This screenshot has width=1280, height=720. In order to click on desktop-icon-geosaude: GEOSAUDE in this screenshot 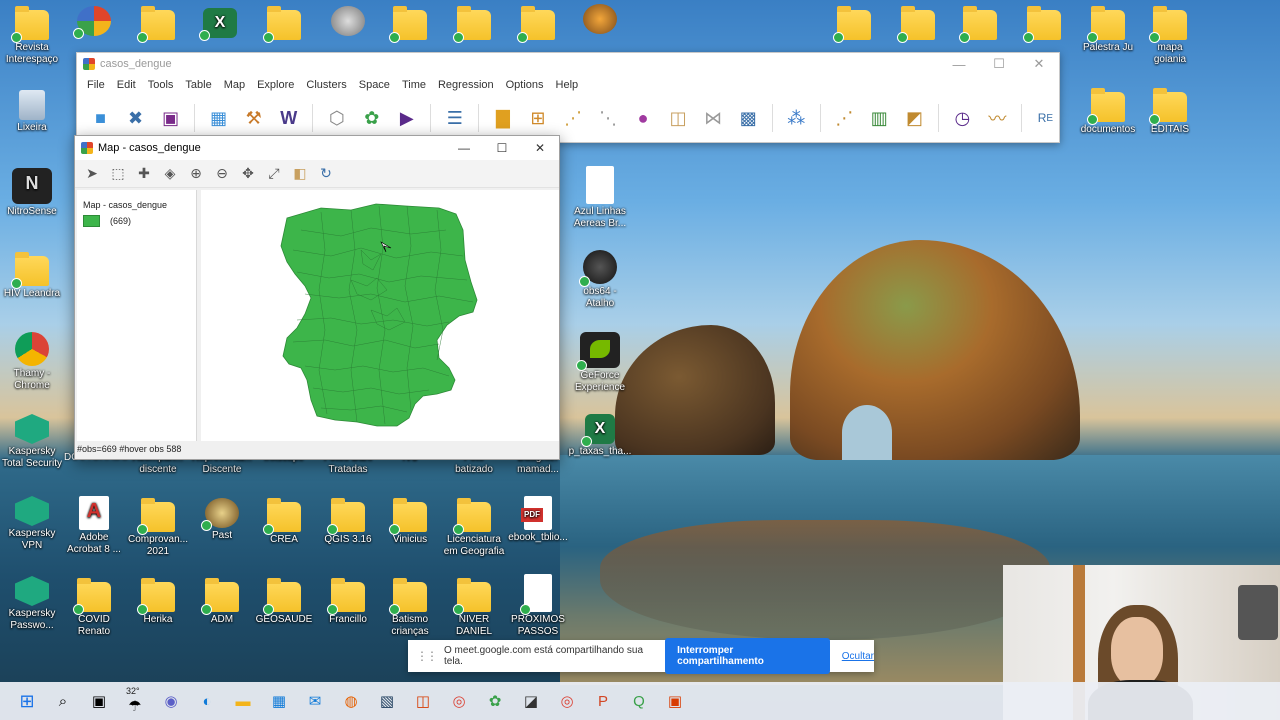, I will do `click(284, 602)`.